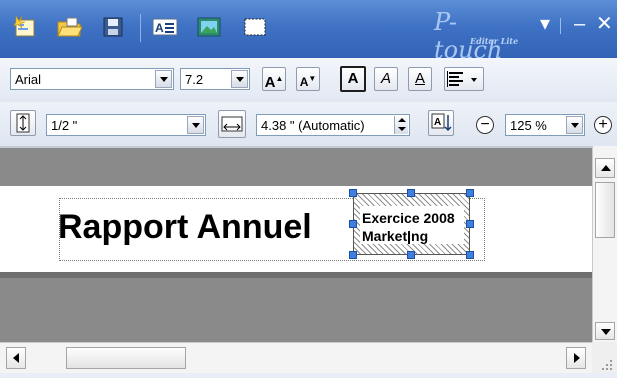 The image size is (617, 378). Describe the element at coordinates (232, 124) in the screenshot. I see `label-length-icon` at that location.